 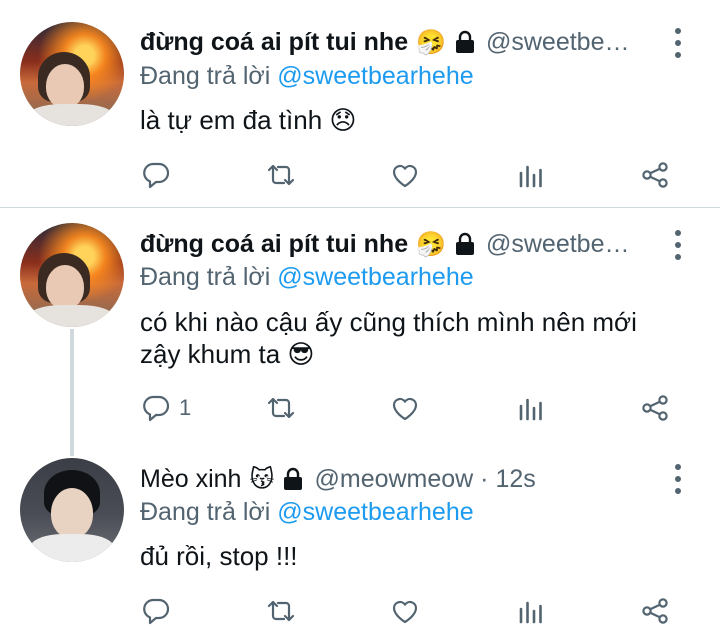 I want to click on tweet-text: đủ rồi, stop !!!, so click(x=219, y=556).